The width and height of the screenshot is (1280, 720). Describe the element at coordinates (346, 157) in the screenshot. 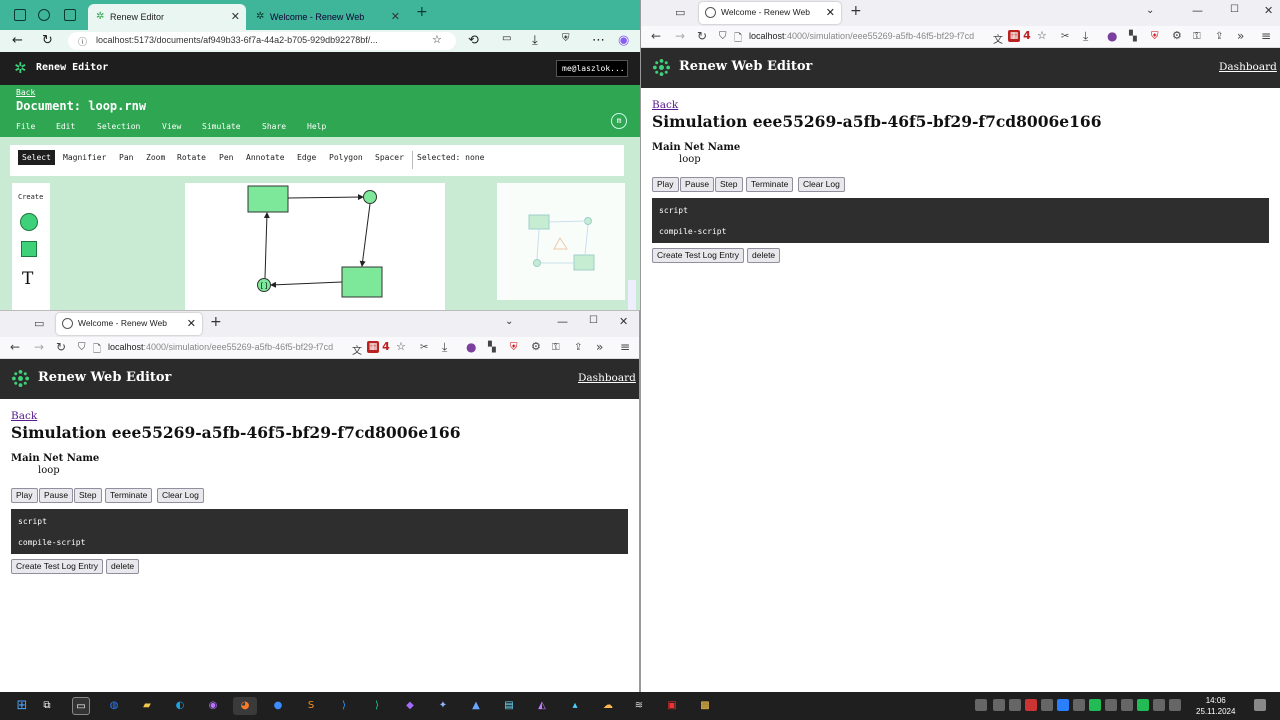

I see `tool-polygon: Polygon` at that location.